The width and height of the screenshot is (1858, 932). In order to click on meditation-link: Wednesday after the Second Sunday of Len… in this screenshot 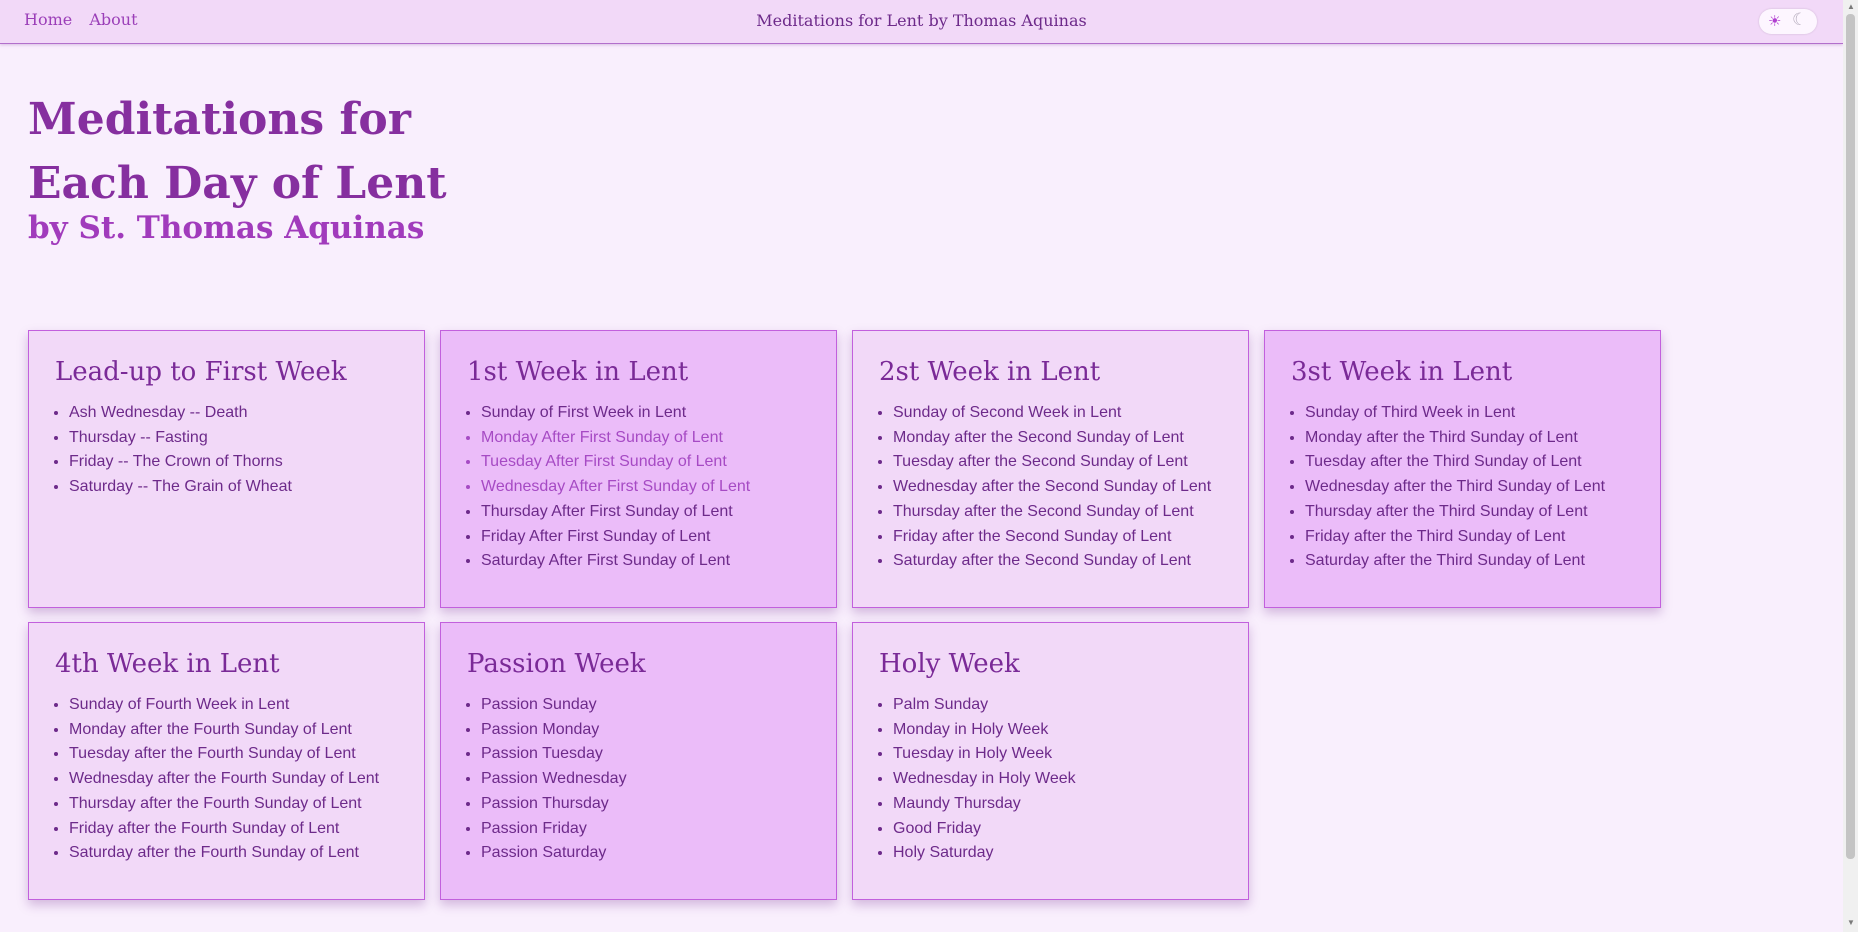, I will do `click(1057, 487)`.